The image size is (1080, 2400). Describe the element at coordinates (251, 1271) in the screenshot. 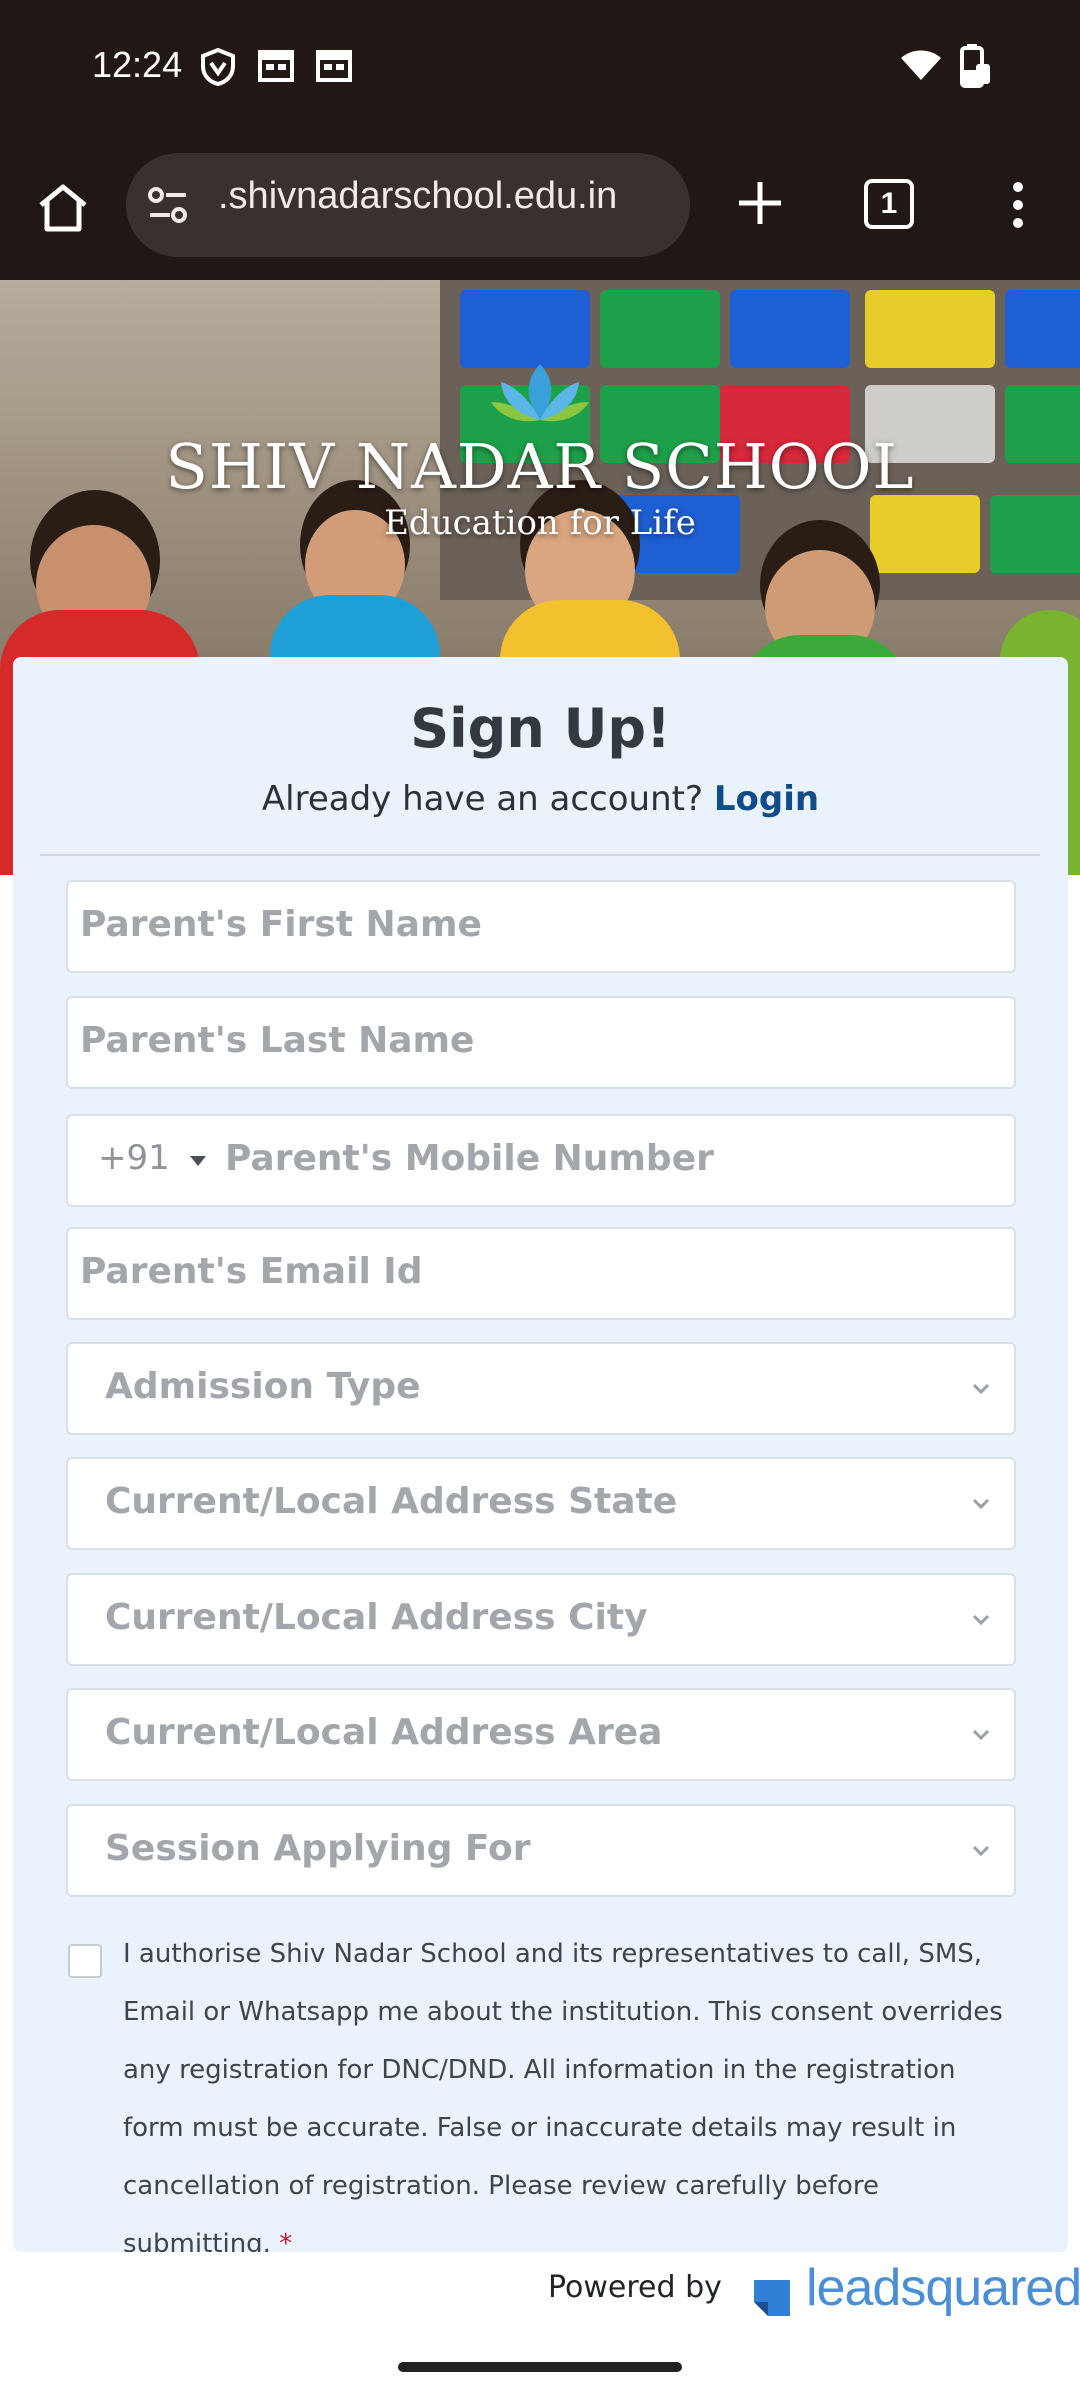

I see `email-placeholder: Parent's Email Id` at that location.